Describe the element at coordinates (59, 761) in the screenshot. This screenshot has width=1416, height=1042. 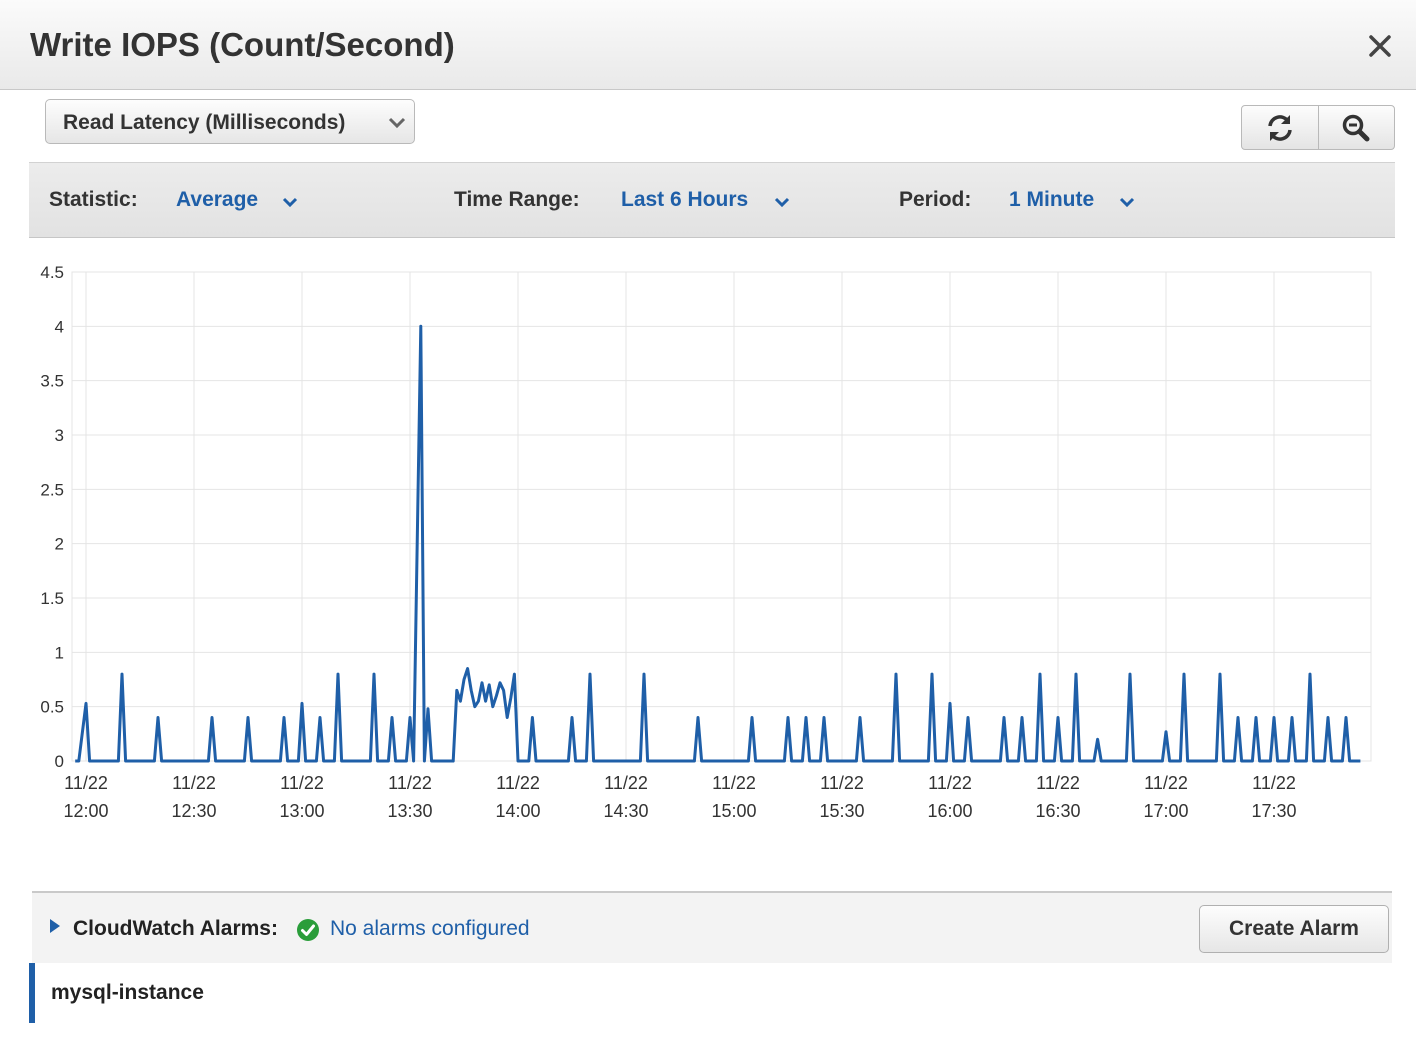
I see `y-tick-label: 0` at that location.